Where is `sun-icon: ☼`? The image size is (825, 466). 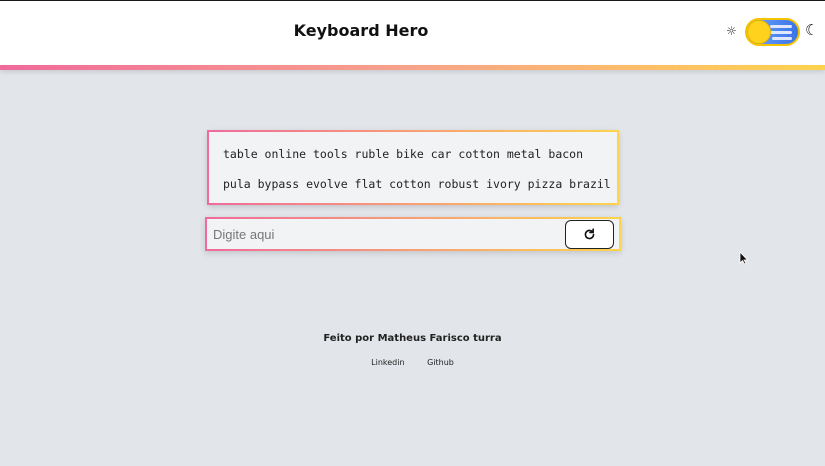 sun-icon: ☼ is located at coordinates (731, 31).